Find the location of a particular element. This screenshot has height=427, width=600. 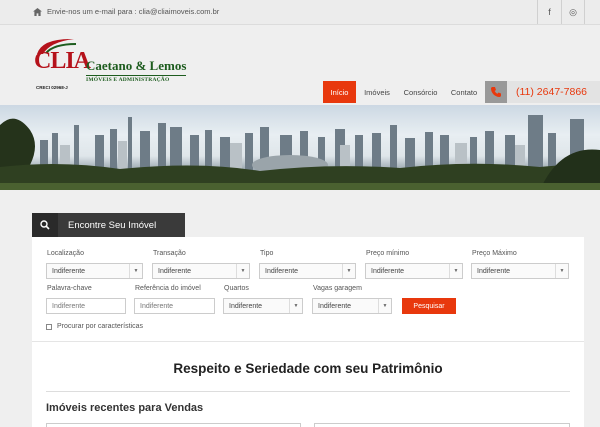

search-button: Pesquisar is located at coordinates (429, 306).